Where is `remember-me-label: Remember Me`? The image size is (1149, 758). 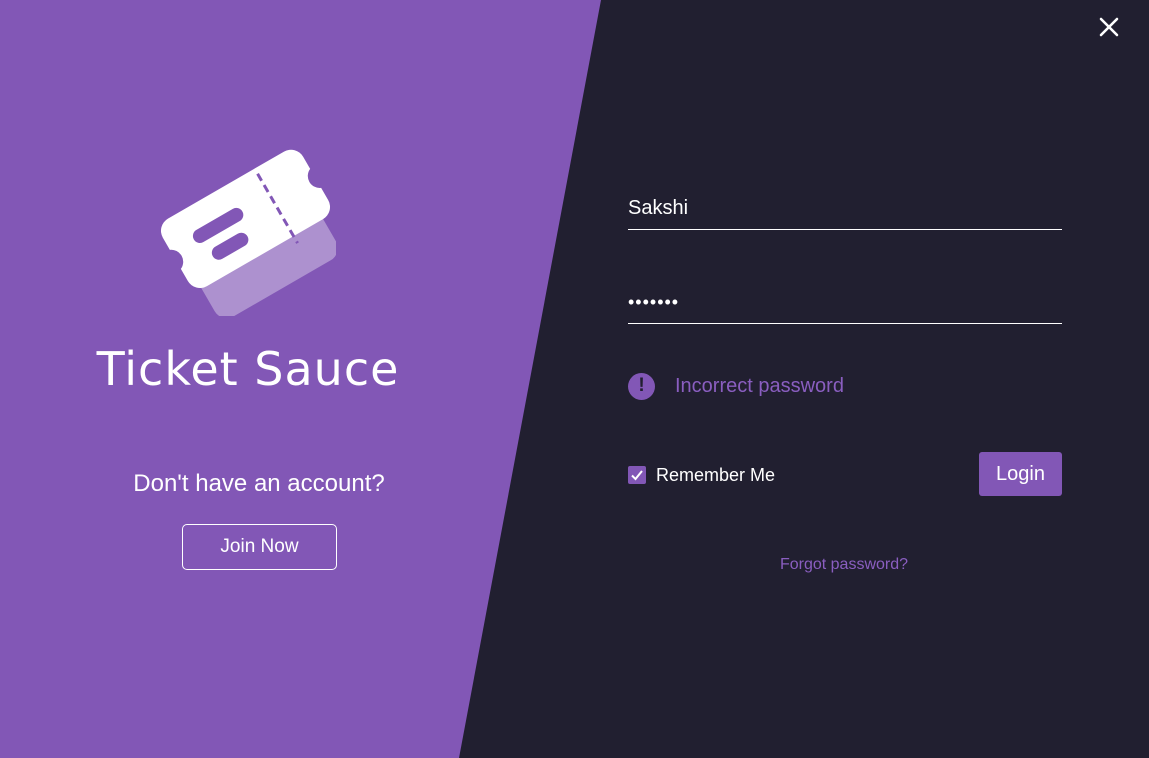 remember-me-label: Remember Me is located at coordinates (716, 474).